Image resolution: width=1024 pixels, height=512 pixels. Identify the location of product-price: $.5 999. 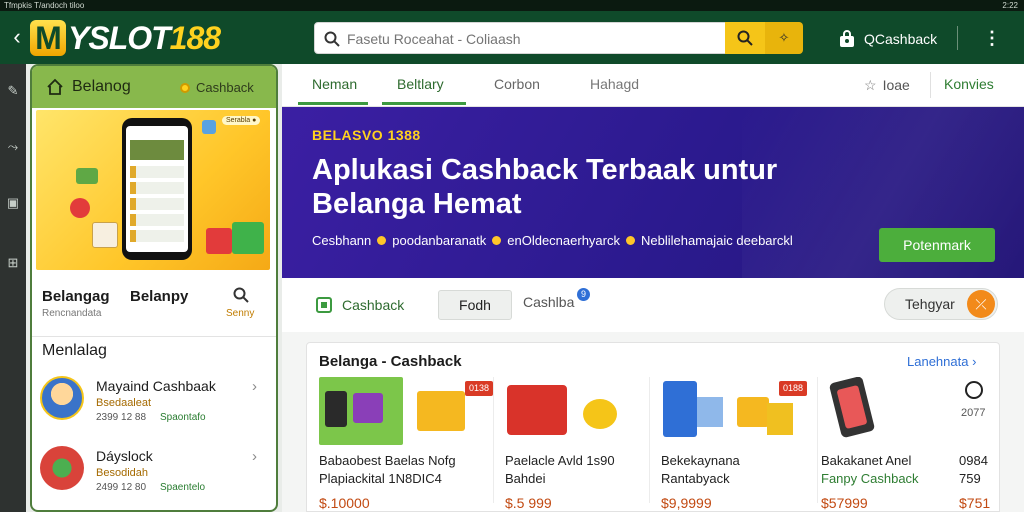
(528, 503).